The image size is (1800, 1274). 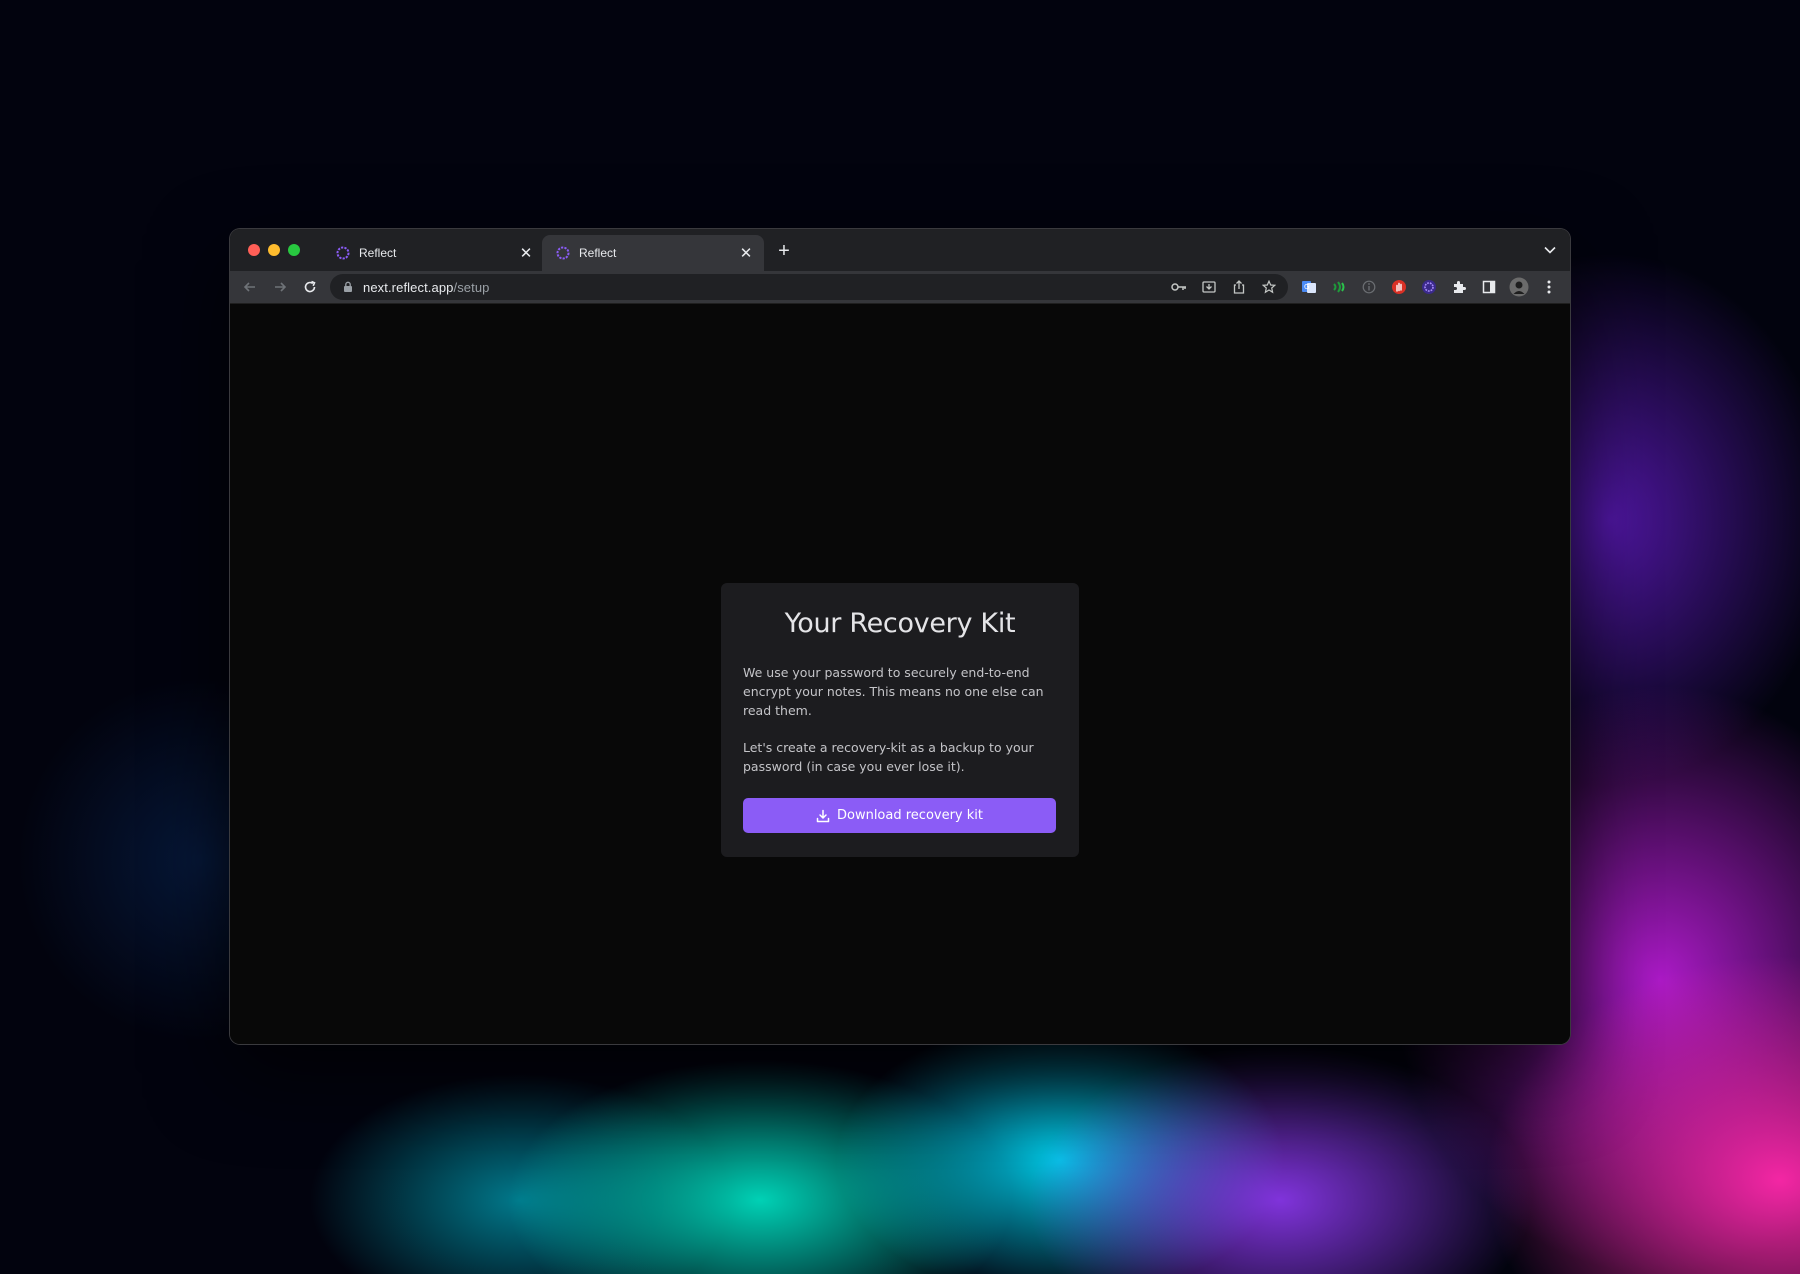 What do you see at coordinates (250, 287) in the screenshot?
I see `back-arrow-icon` at bounding box center [250, 287].